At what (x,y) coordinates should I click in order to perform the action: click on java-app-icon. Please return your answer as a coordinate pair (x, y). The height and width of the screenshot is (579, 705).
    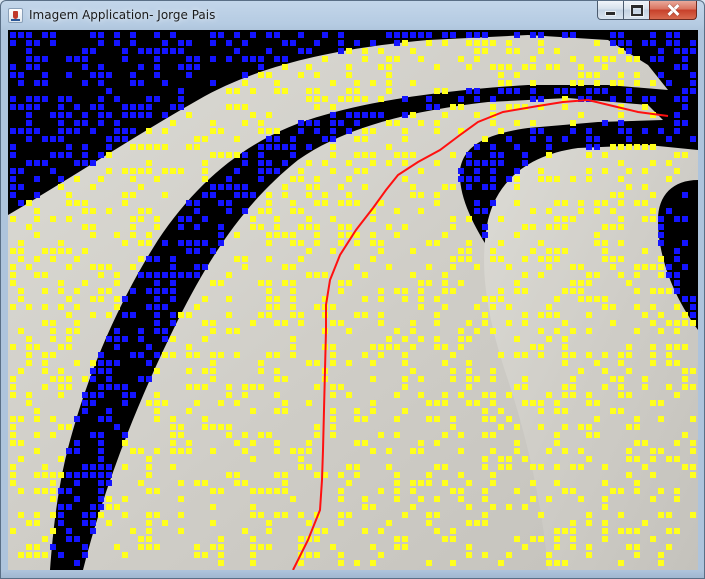
    Looking at the image, I should click on (15, 15).